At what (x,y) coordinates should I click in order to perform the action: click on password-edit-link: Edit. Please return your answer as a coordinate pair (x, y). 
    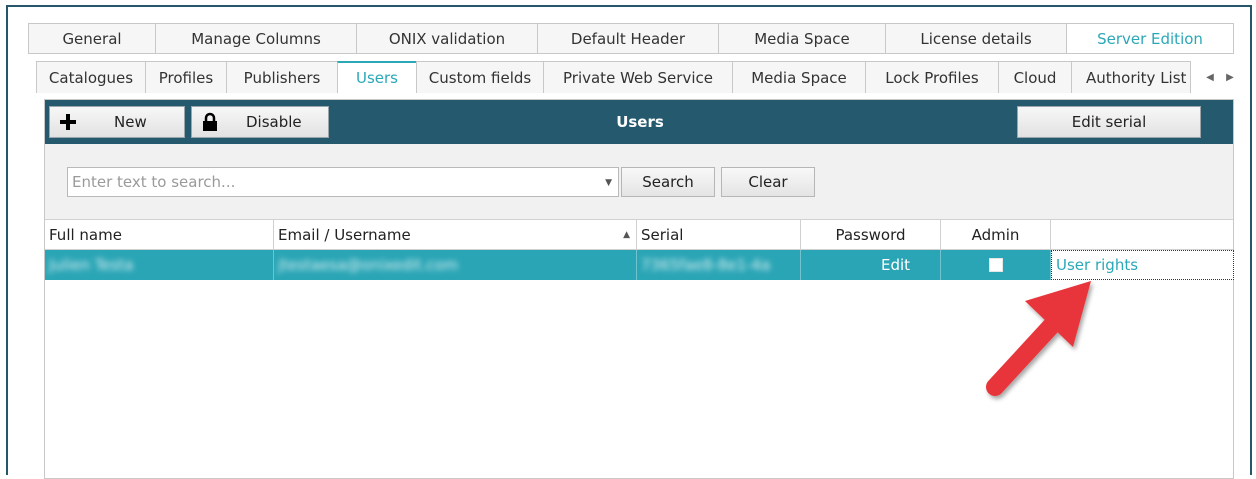
    Looking at the image, I should click on (895, 265).